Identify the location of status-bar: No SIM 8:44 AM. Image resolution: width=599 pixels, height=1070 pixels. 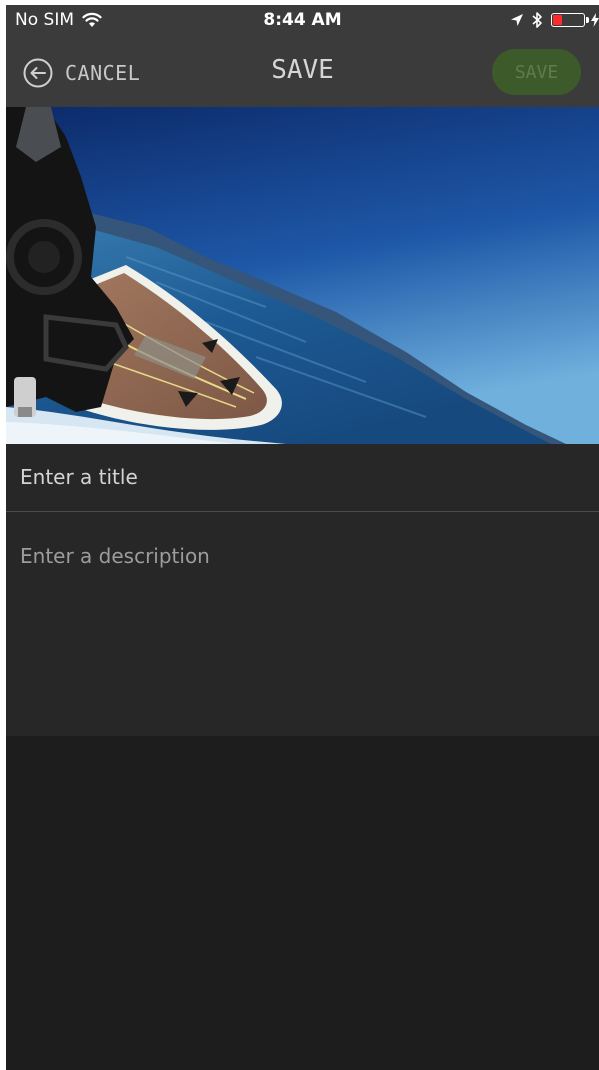
(302, 22).